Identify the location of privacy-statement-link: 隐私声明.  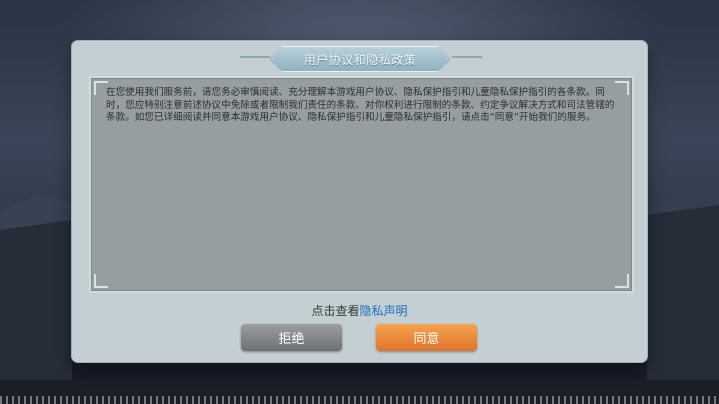
(384, 311).